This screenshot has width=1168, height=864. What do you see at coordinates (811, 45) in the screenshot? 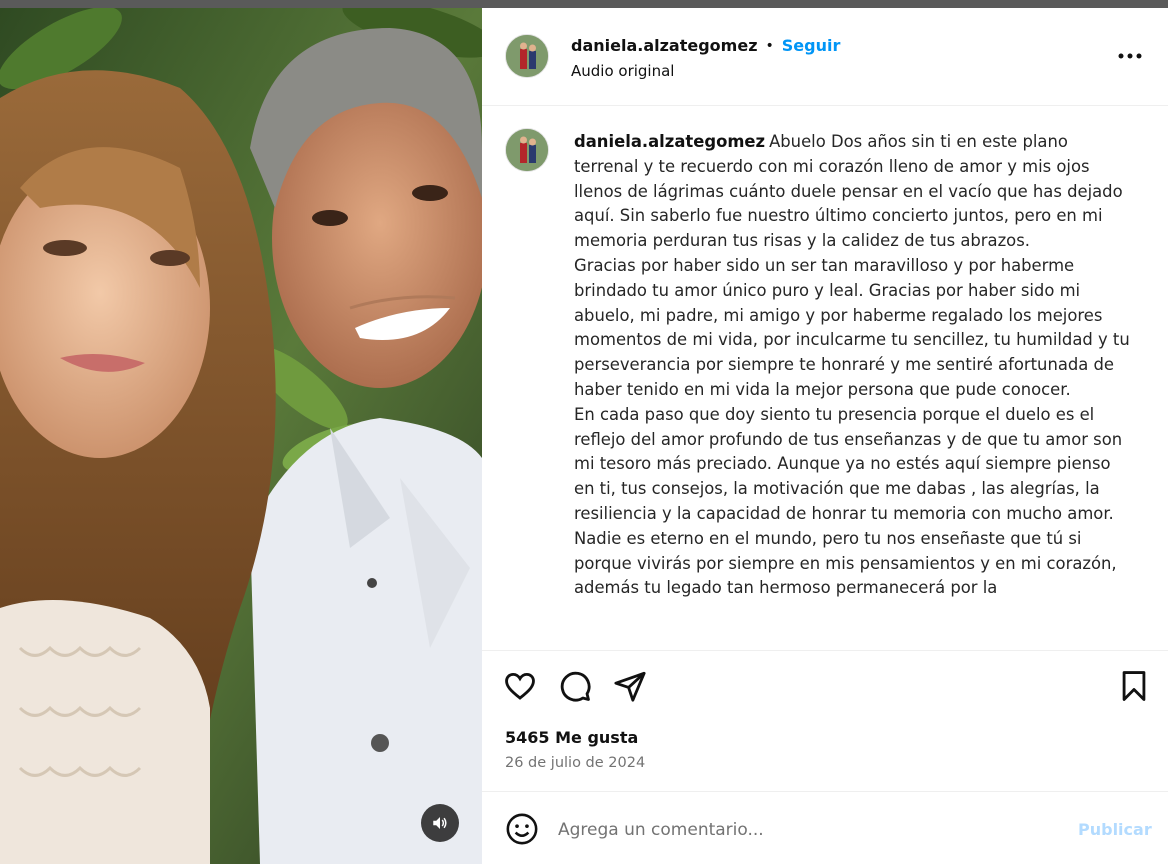
I see `follow-button: Seguir` at bounding box center [811, 45].